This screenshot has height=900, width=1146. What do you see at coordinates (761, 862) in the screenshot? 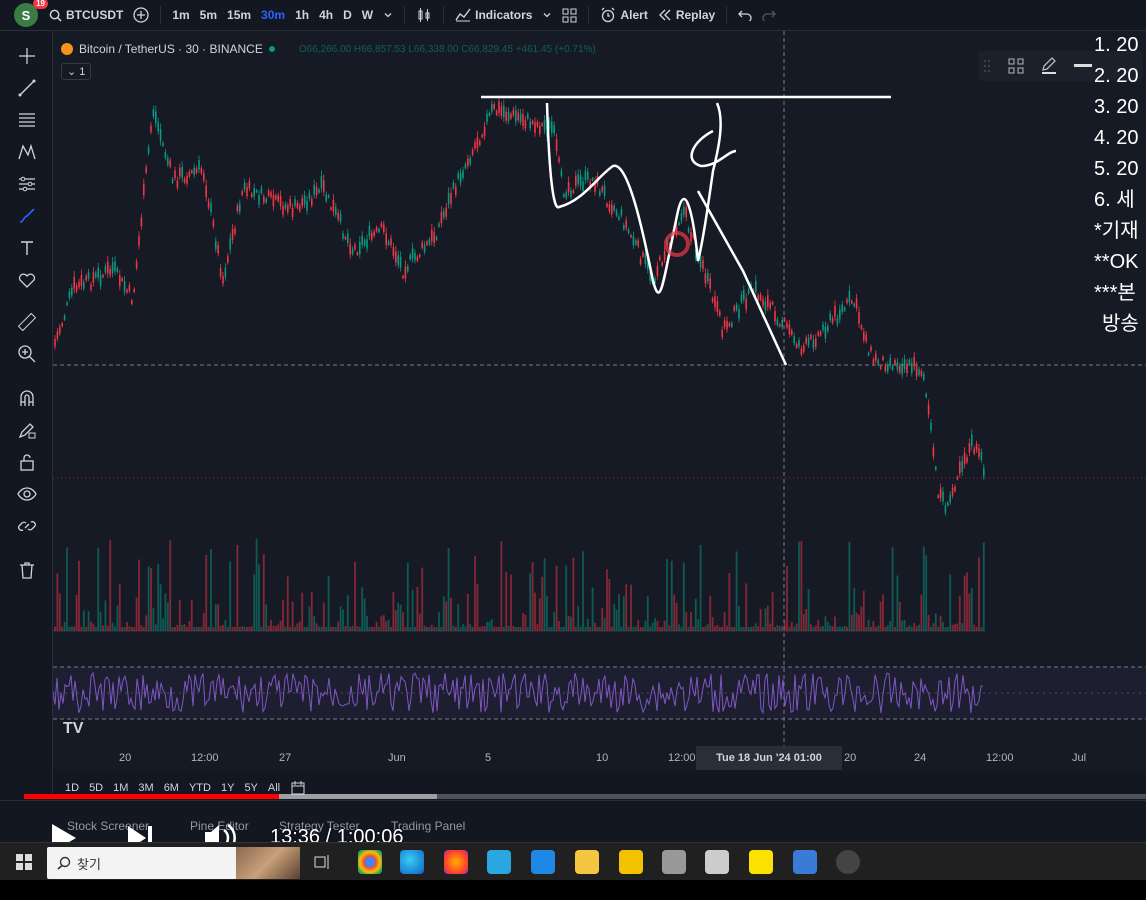
I see `kakaotalk-icon` at bounding box center [761, 862].